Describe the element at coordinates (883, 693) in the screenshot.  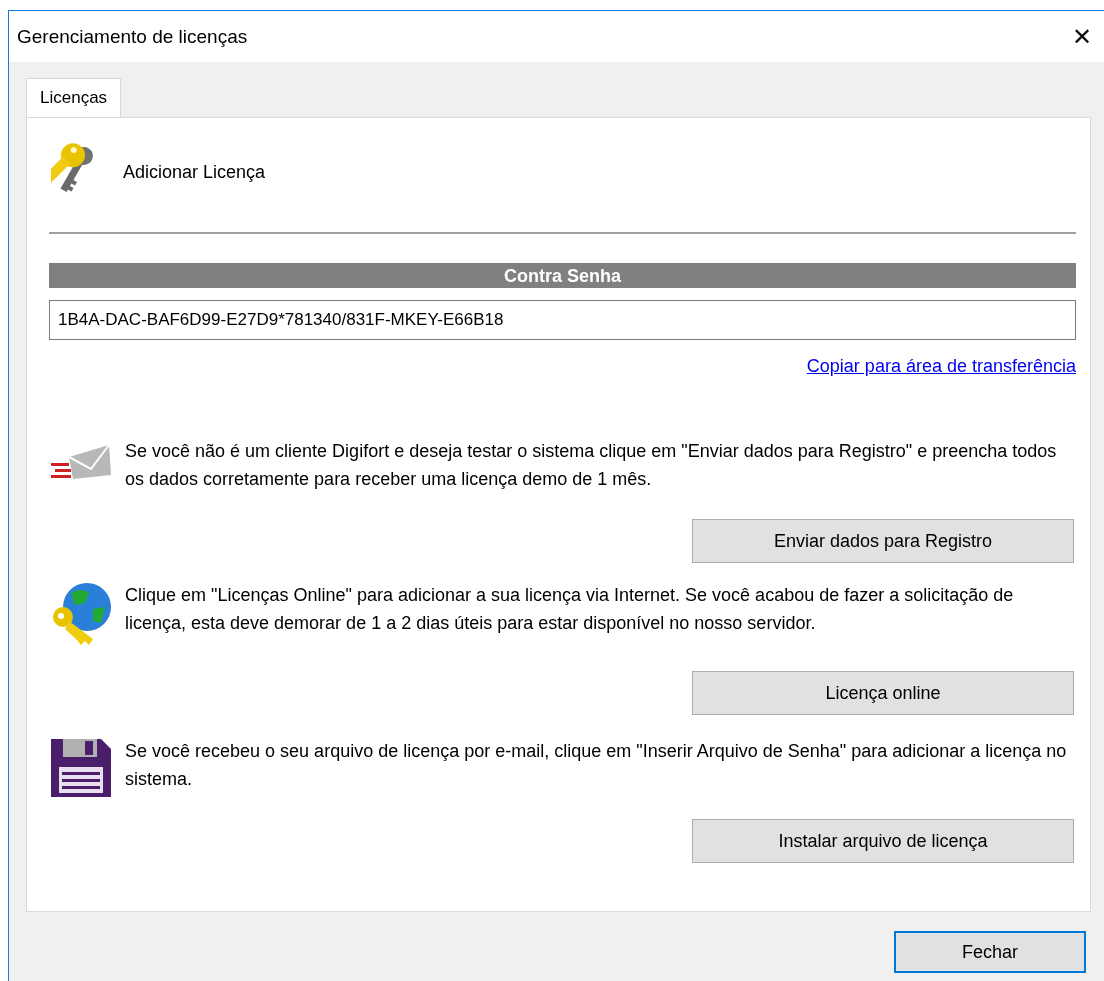
I see `action-button: Licença online` at that location.